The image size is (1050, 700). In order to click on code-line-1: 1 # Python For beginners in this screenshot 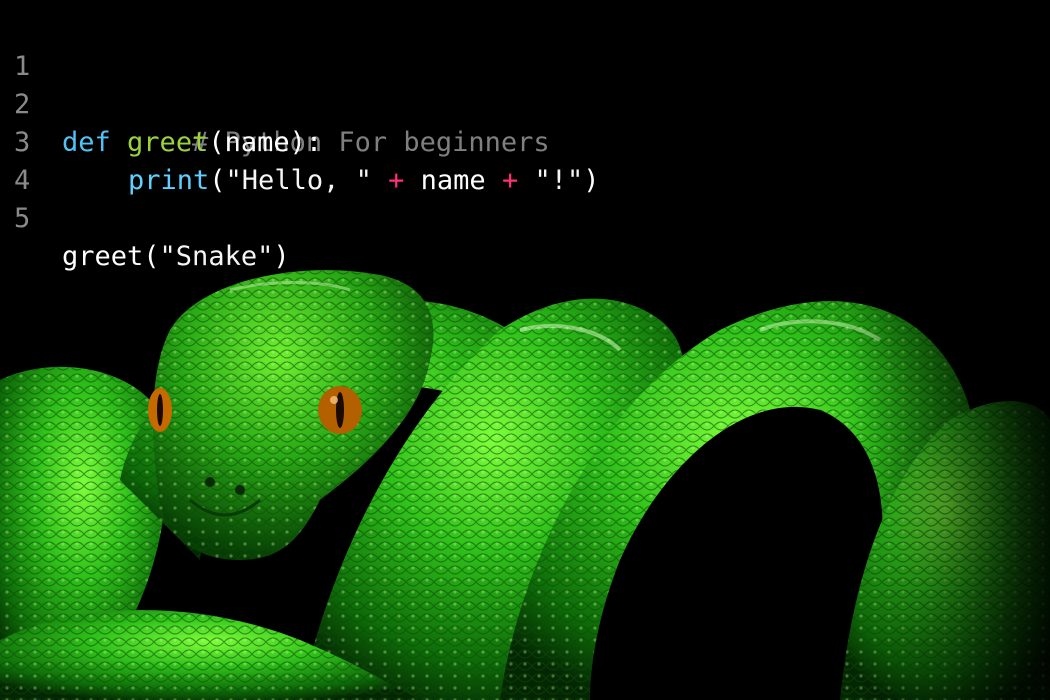, I will do `click(275, 84)`.